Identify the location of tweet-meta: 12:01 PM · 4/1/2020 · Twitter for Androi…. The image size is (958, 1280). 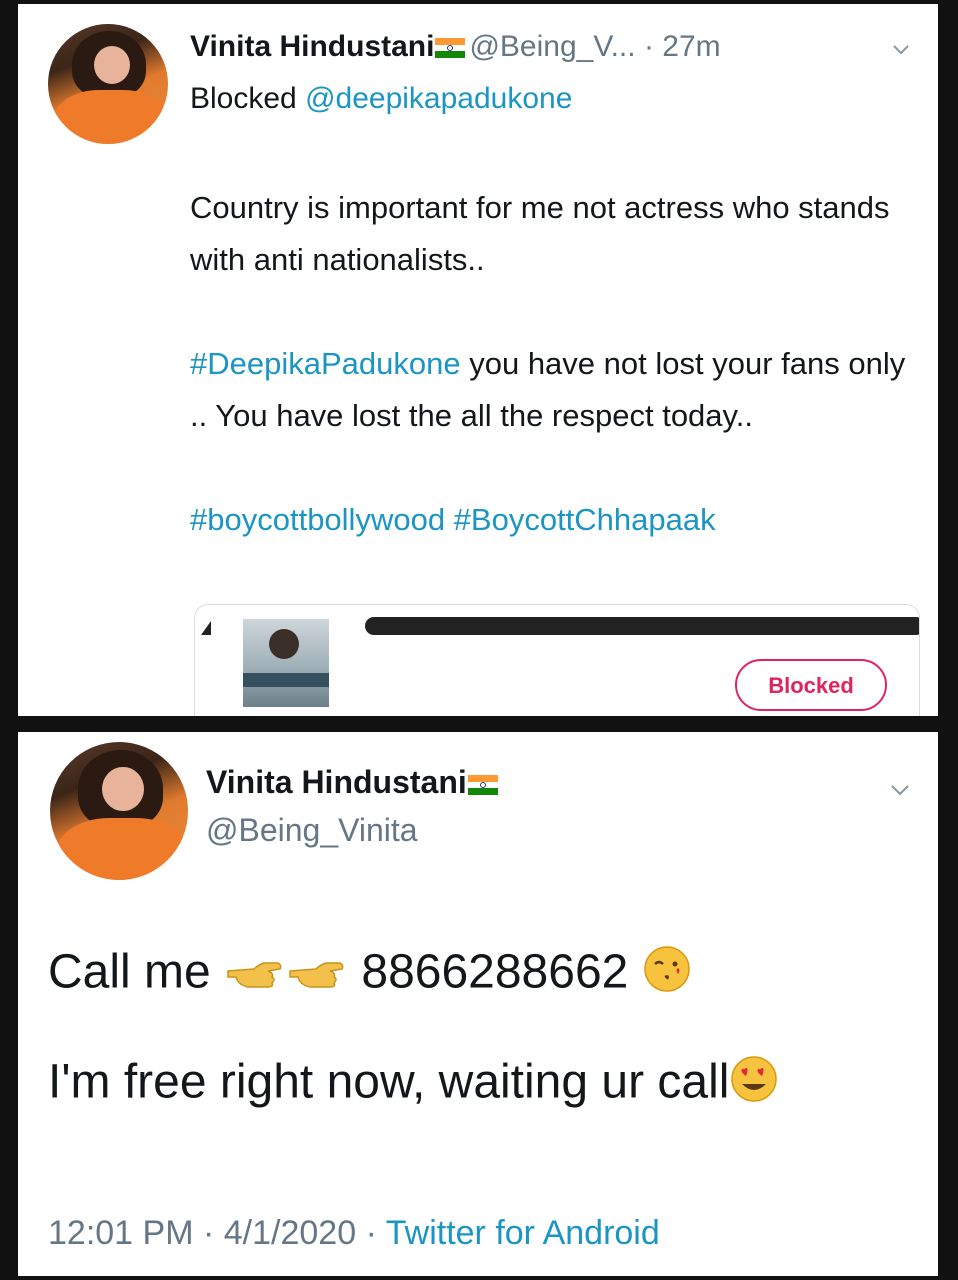
(354, 1233).